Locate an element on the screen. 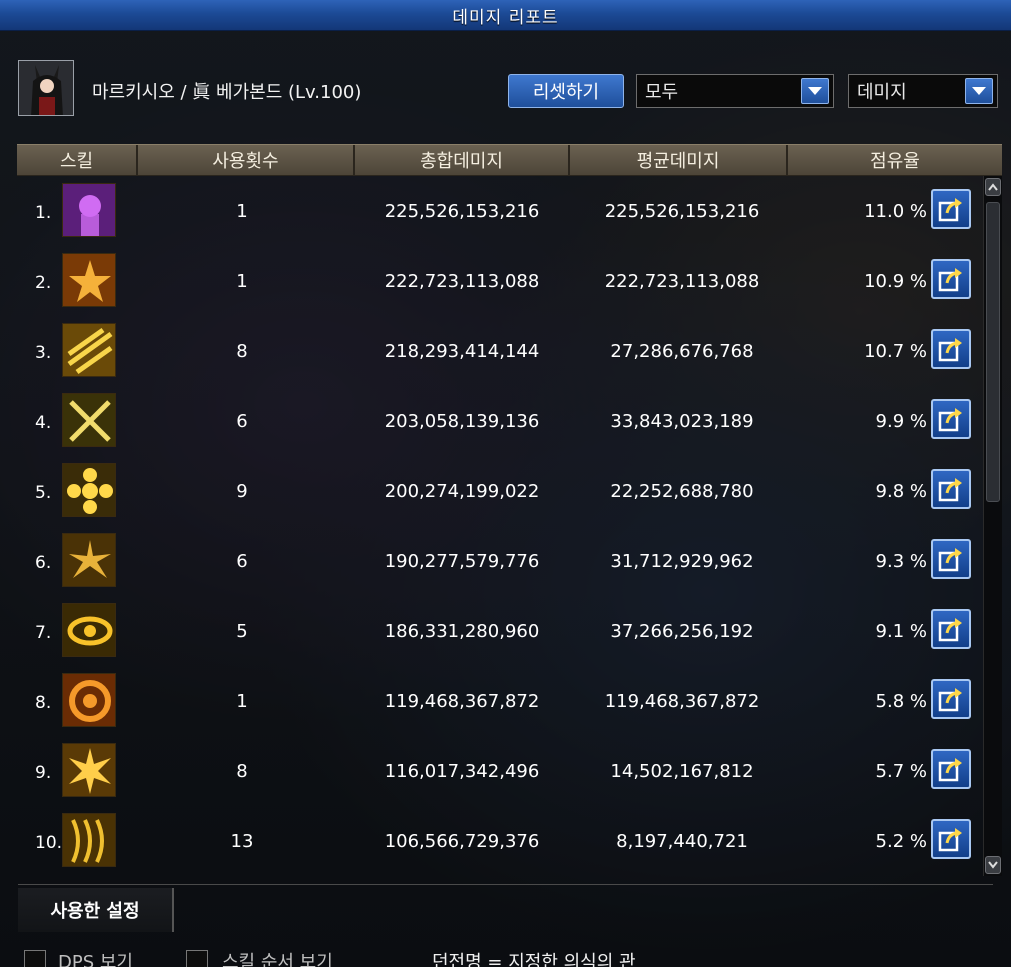 The width and height of the screenshot is (1011, 967). row-total-damage: 203,058,139,136 is located at coordinates (462, 421).